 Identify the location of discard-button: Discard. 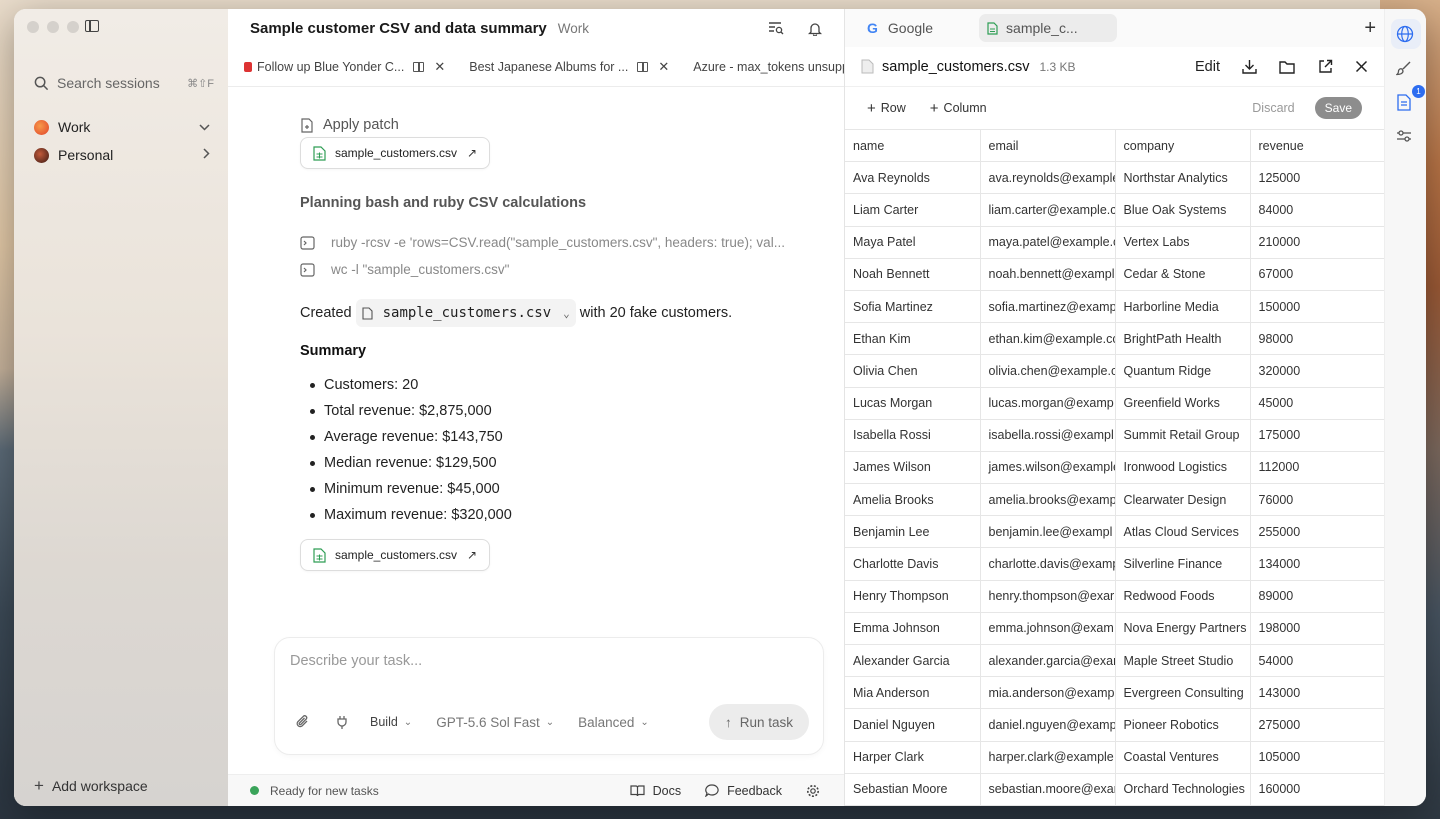
(1273, 108).